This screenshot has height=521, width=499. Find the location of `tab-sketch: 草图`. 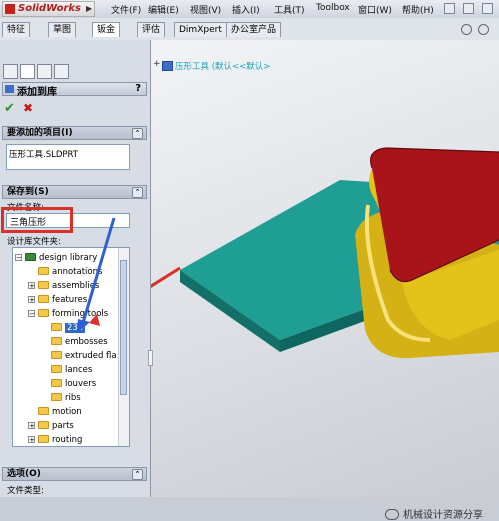

tab-sketch: 草图 is located at coordinates (62, 29).